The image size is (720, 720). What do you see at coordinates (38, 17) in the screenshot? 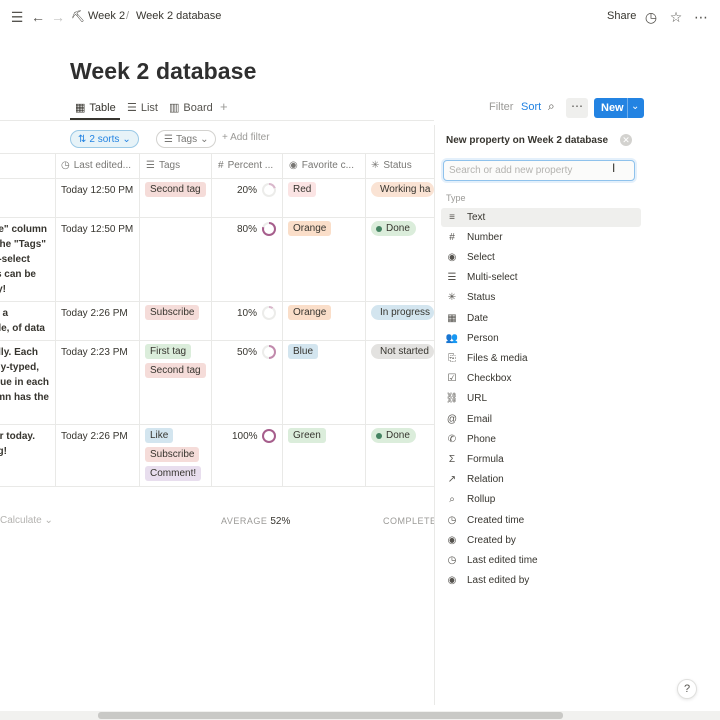
I see `back-arrow-icon: ←` at bounding box center [38, 17].